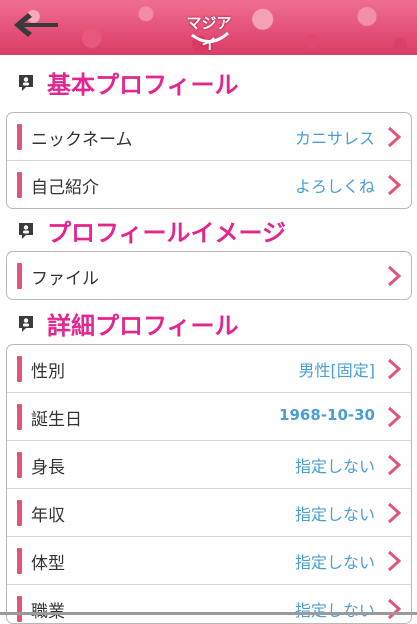 This screenshot has width=417, height=624. Describe the element at coordinates (65, 188) in the screenshot. I see `row-label: 自己紹介` at that location.